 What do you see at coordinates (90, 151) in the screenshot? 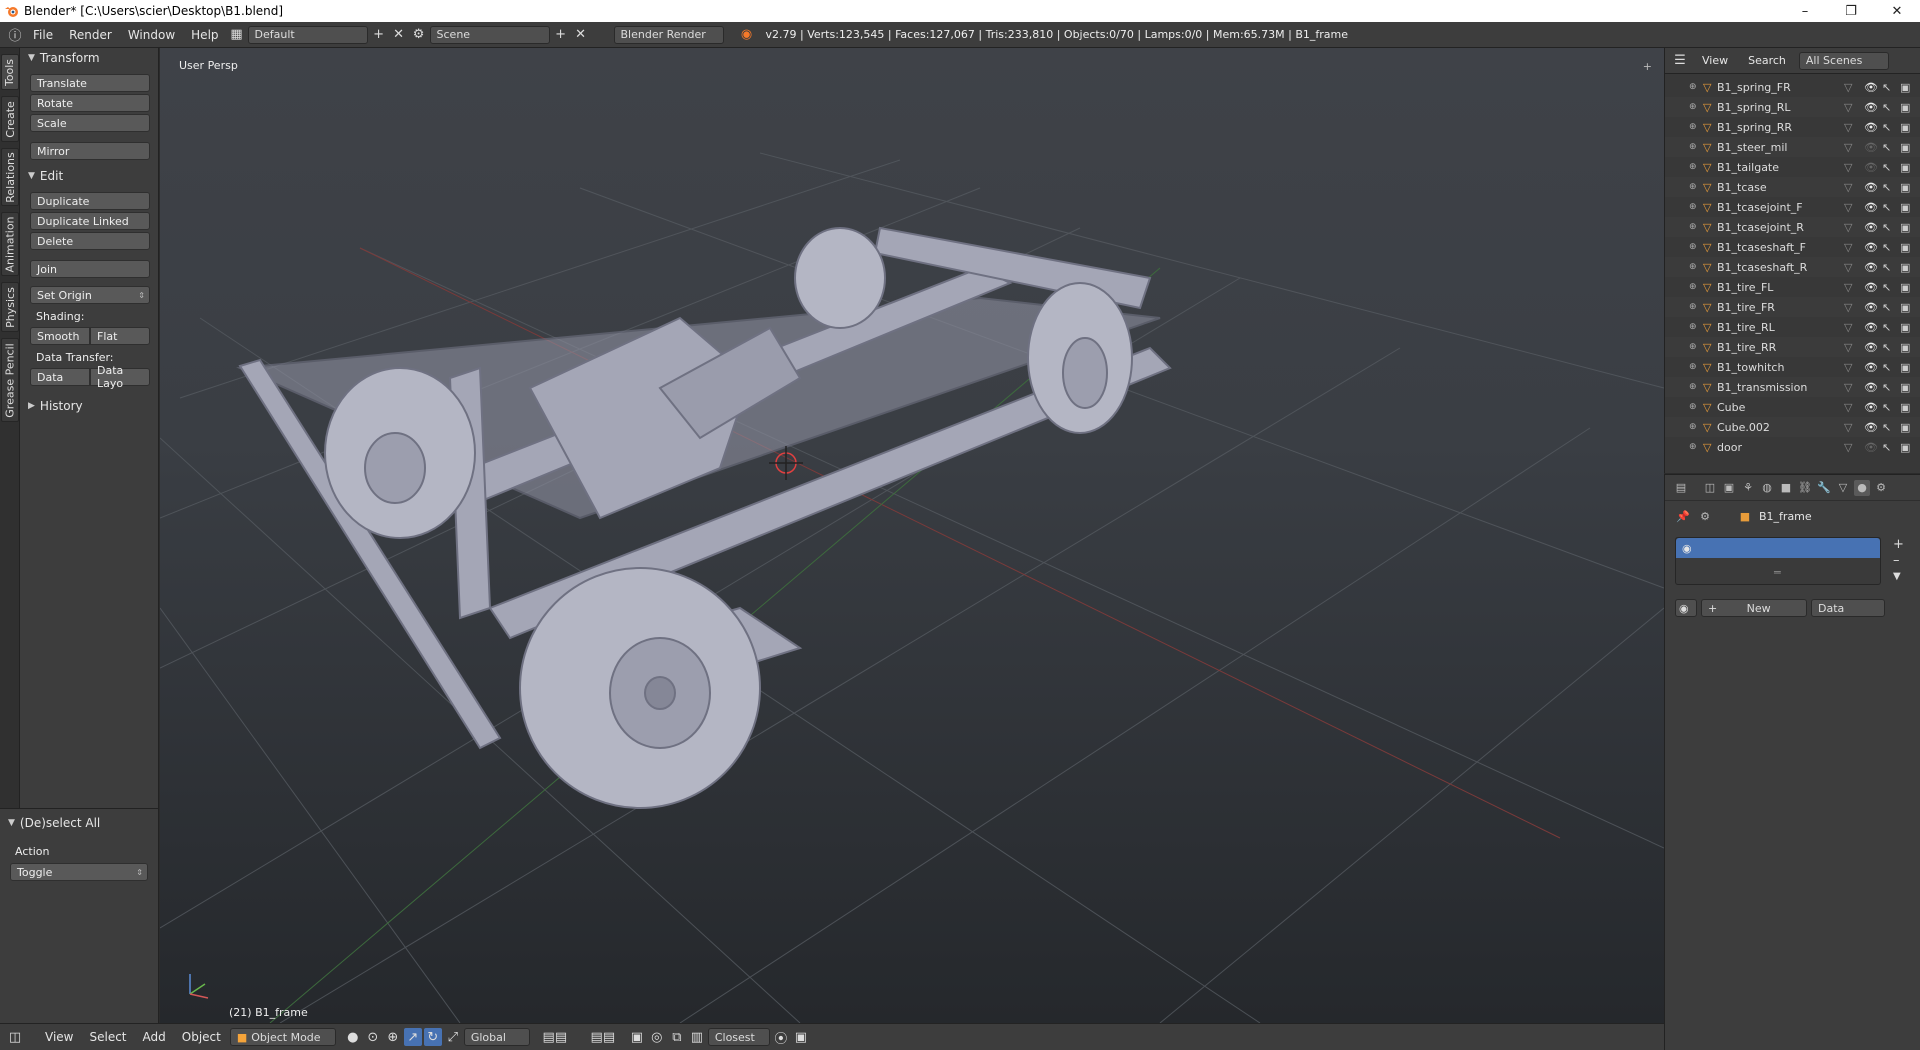
I see `mirror-button: Mirror` at bounding box center [90, 151].